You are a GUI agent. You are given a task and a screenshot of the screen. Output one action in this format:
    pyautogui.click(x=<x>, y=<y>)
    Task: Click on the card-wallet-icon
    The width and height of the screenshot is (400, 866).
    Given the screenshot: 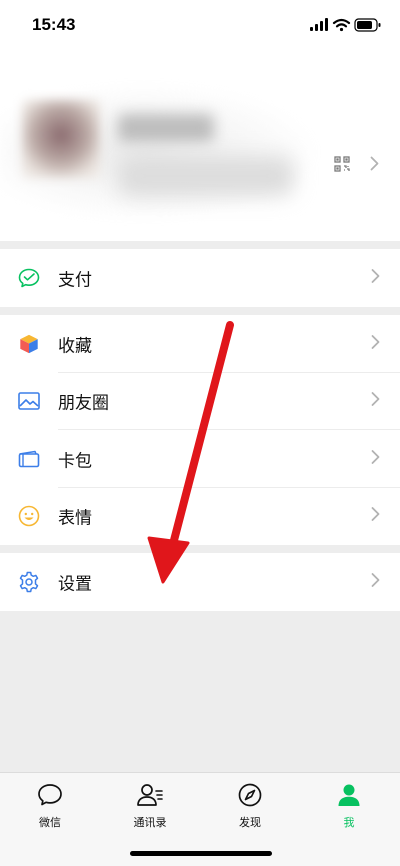 What is the action you would take?
    pyautogui.click(x=29, y=459)
    